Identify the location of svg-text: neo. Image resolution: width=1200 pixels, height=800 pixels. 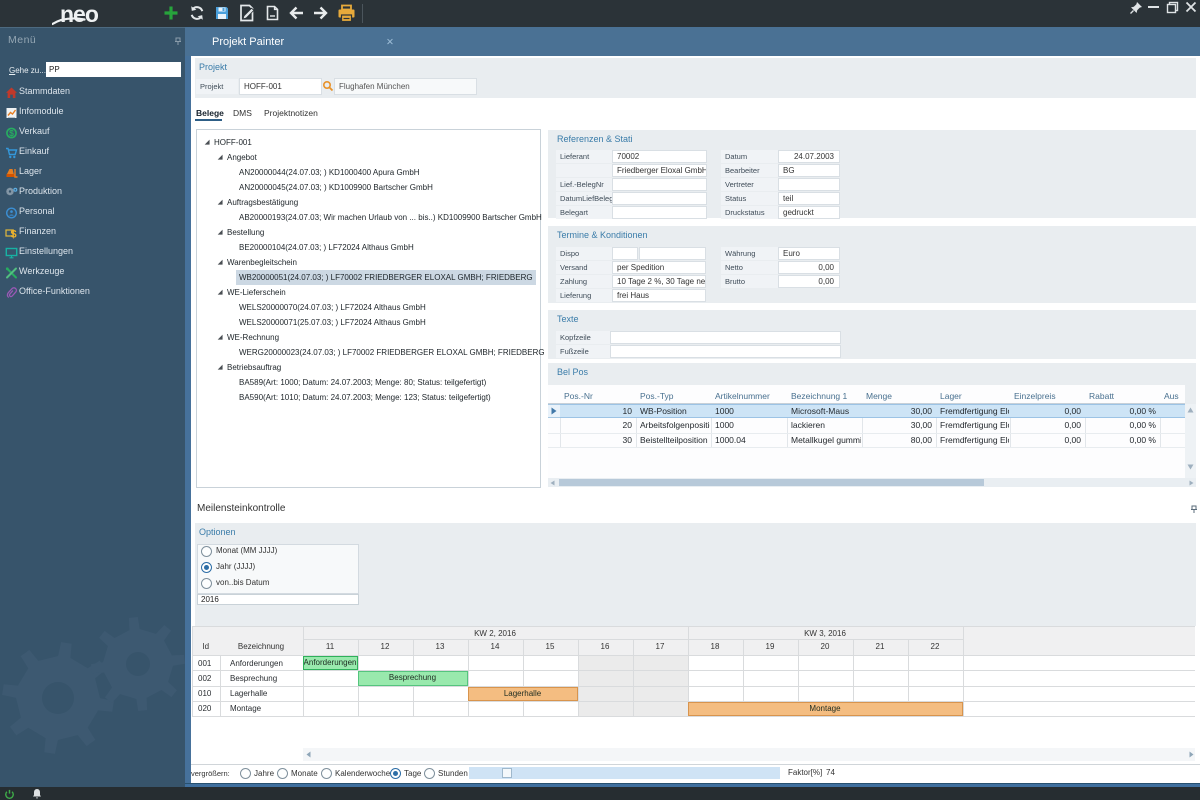
(79, 14).